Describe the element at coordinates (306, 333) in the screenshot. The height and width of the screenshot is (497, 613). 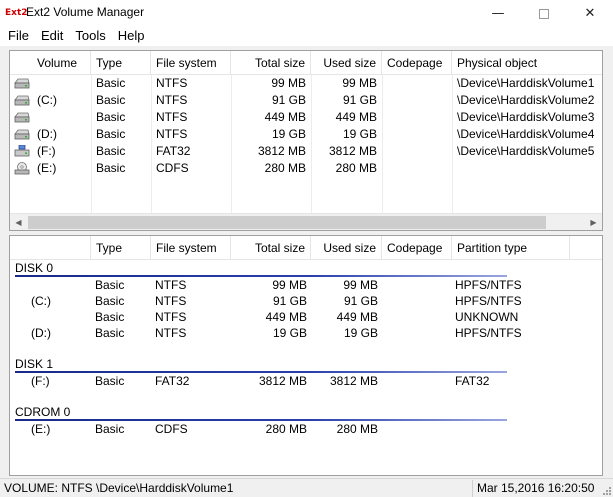
I see `partition-row: (D:) Basic NTFS 19 GB 19 GB HPFS/NTFS` at that location.